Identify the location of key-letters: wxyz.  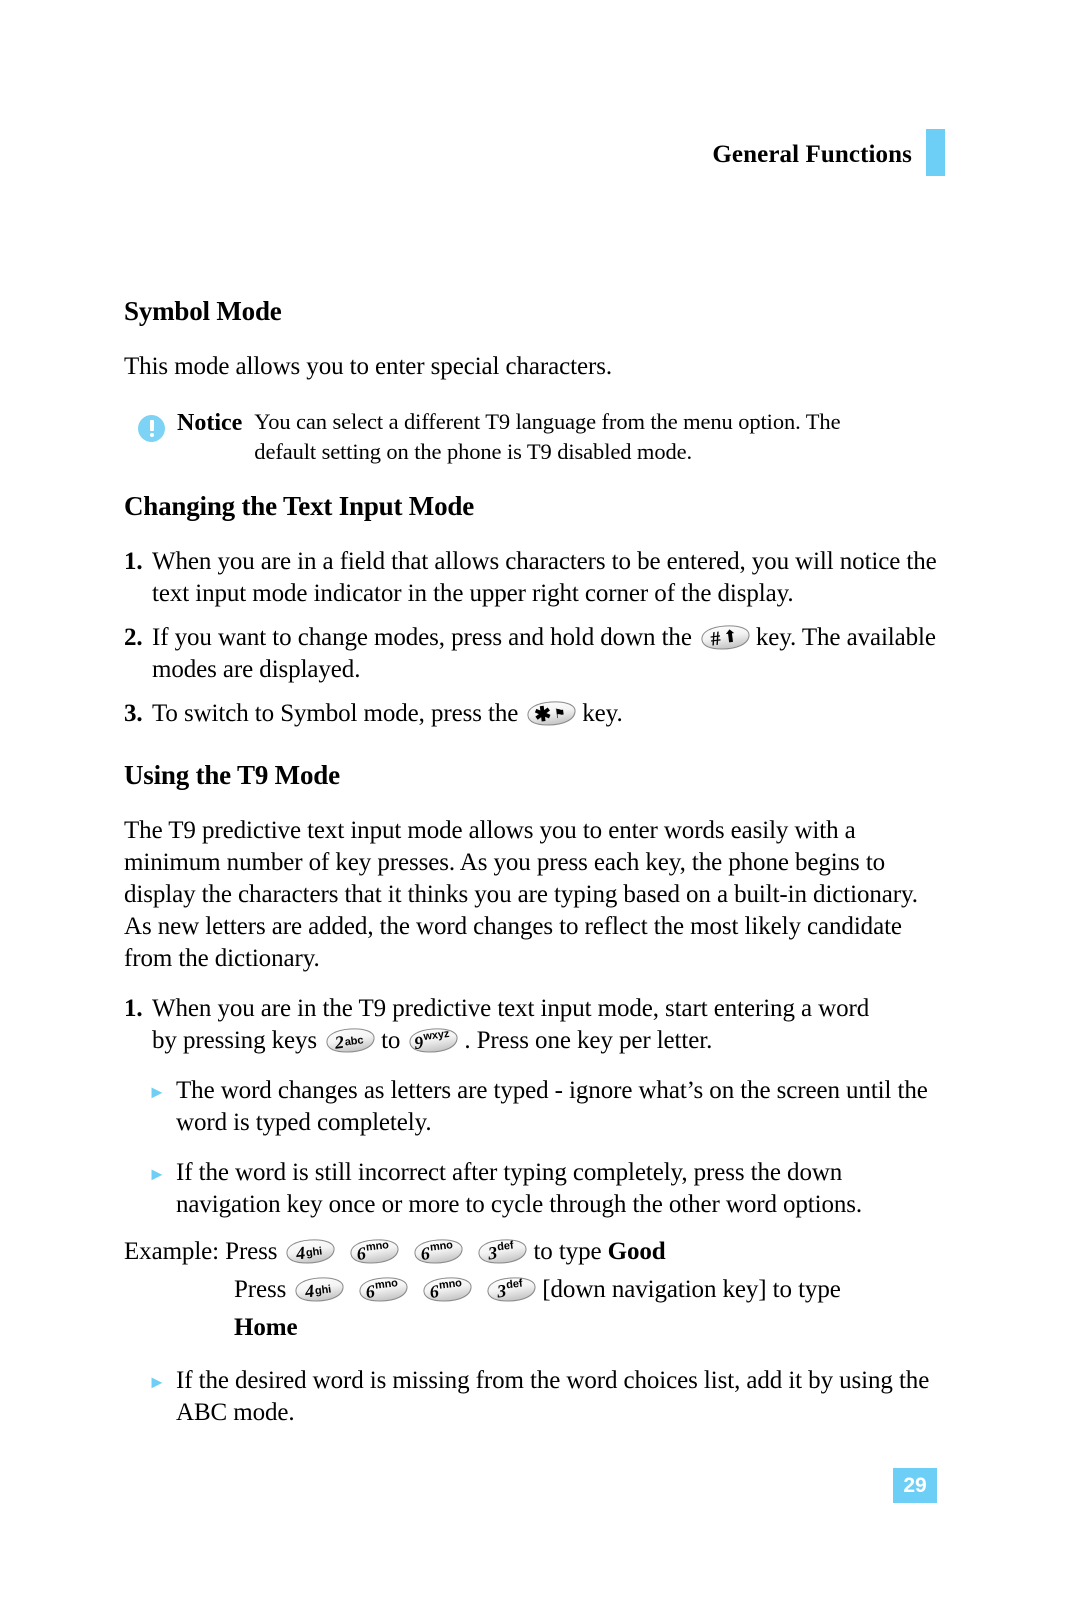
(437, 1036).